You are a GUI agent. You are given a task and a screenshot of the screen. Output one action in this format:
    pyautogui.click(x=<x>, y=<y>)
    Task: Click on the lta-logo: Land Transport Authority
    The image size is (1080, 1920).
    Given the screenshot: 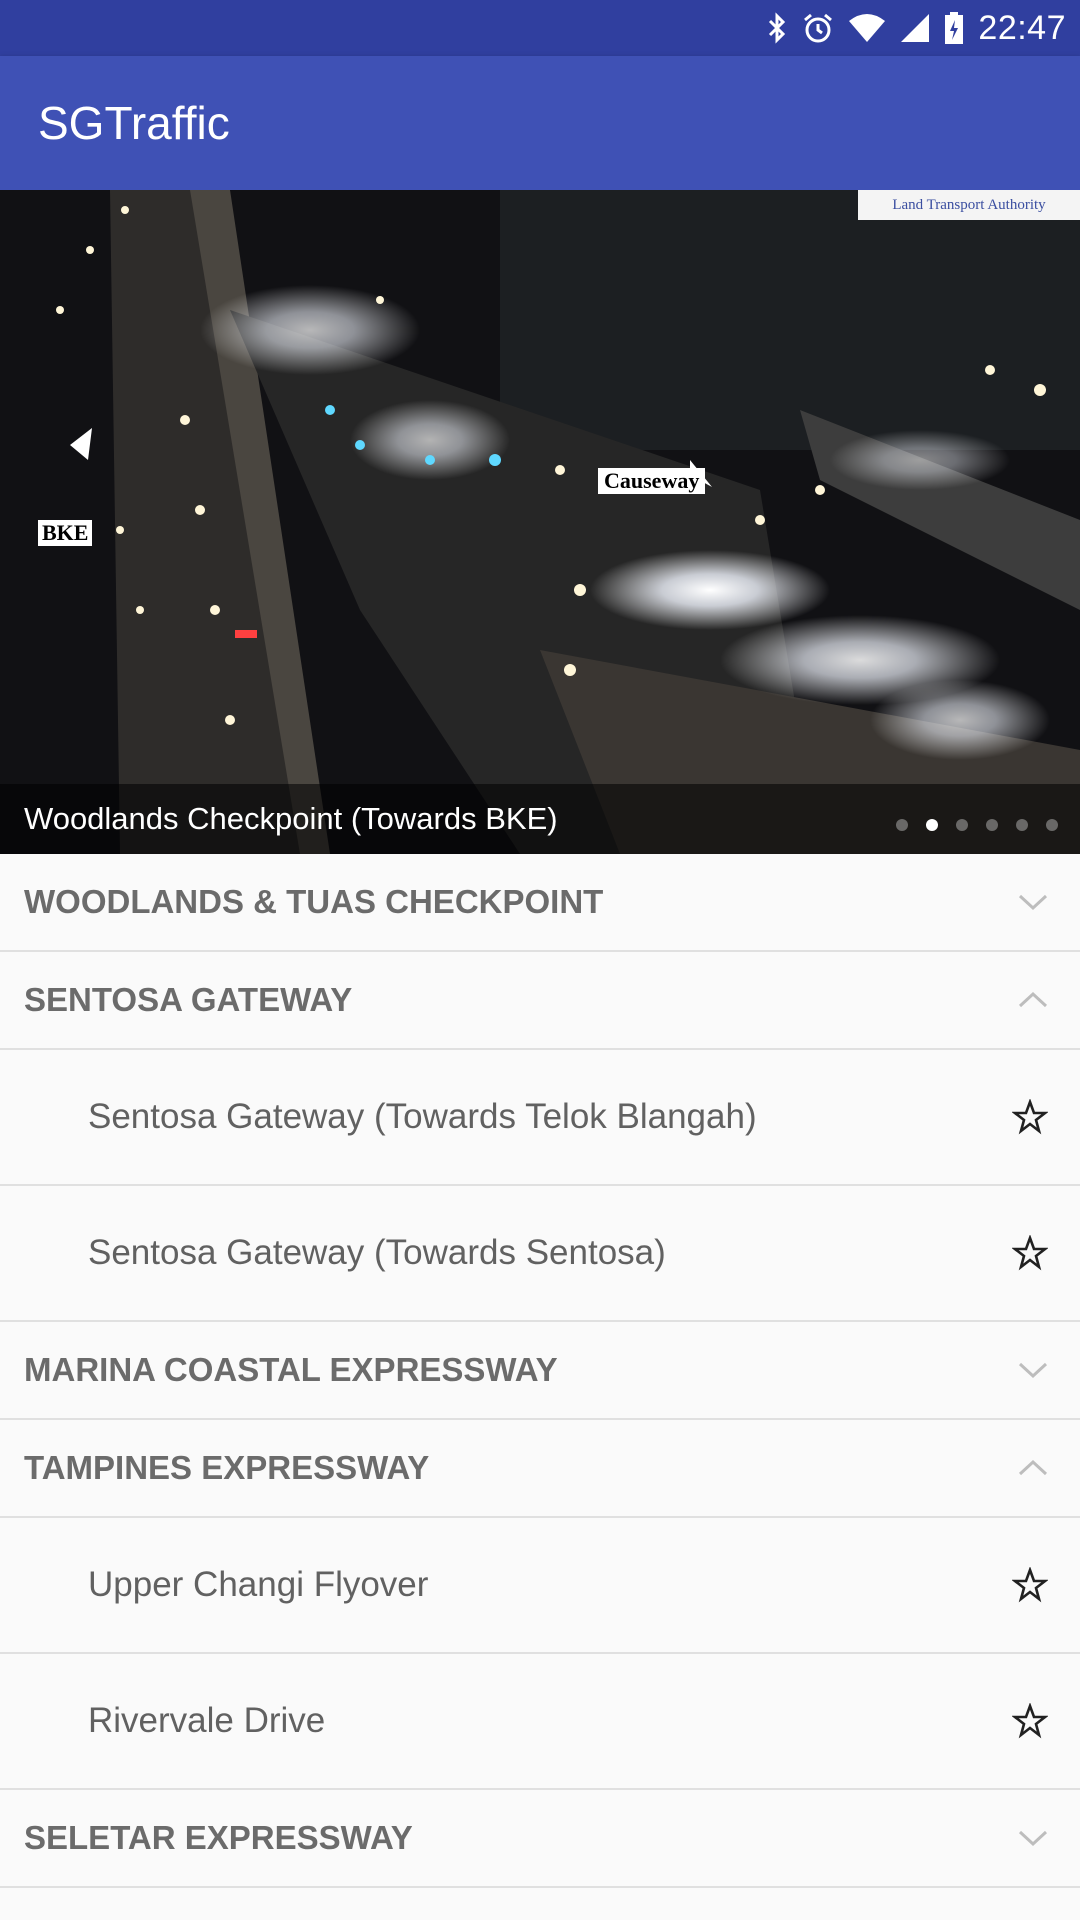 What is the action you would take?
    pyautogui.click(x=969, y=205)
    